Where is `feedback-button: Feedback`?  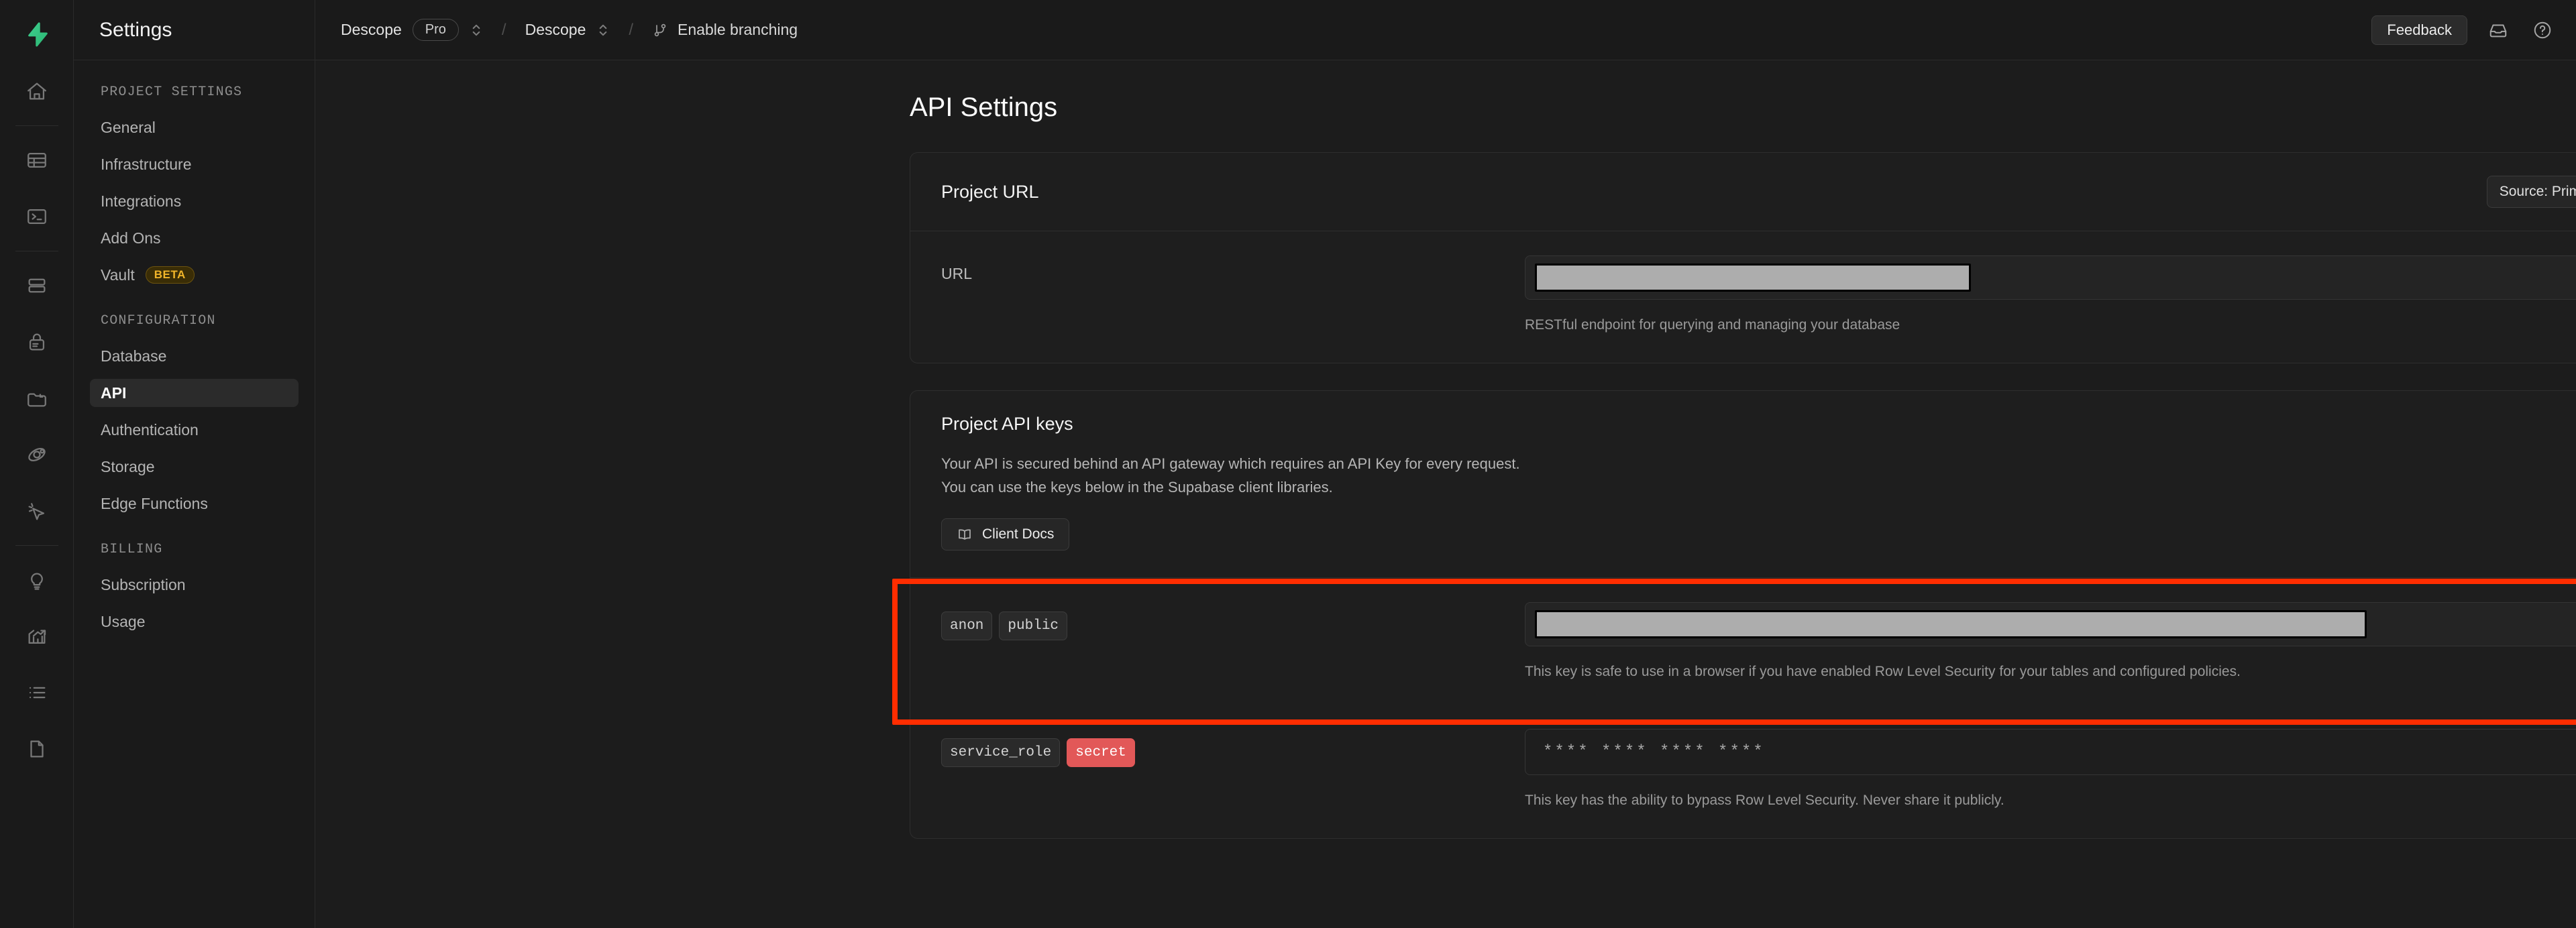
feedback-button: Feedback is located at coordinates (2419, 30).